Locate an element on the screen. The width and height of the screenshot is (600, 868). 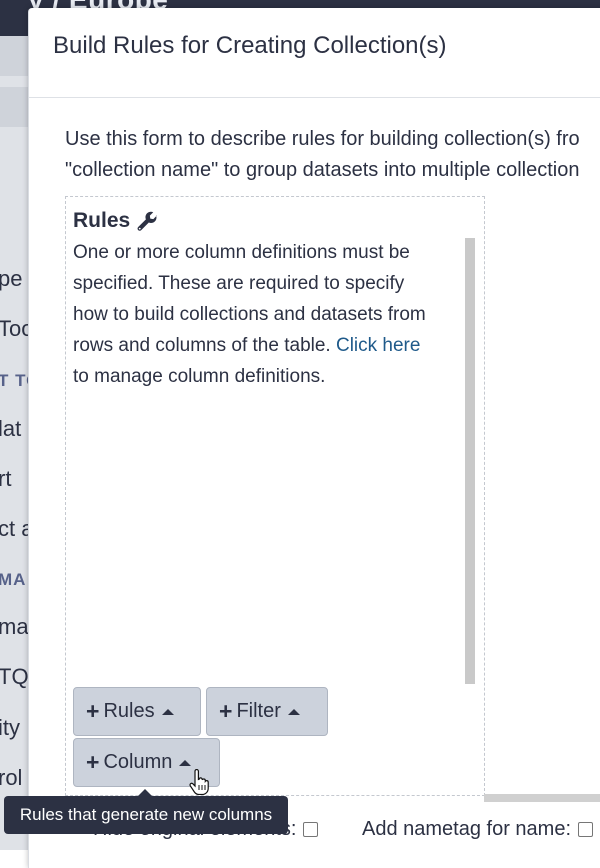
rules-scrollbar is located at coordinates (470, 461).